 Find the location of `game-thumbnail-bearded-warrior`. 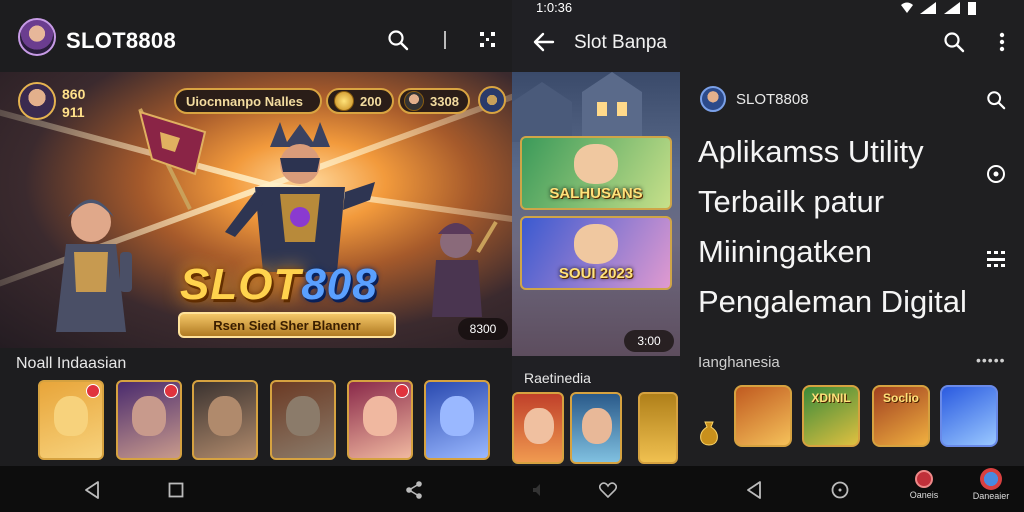

game-thumbnail-bearded-warrior is located at coordinates (225, 420).